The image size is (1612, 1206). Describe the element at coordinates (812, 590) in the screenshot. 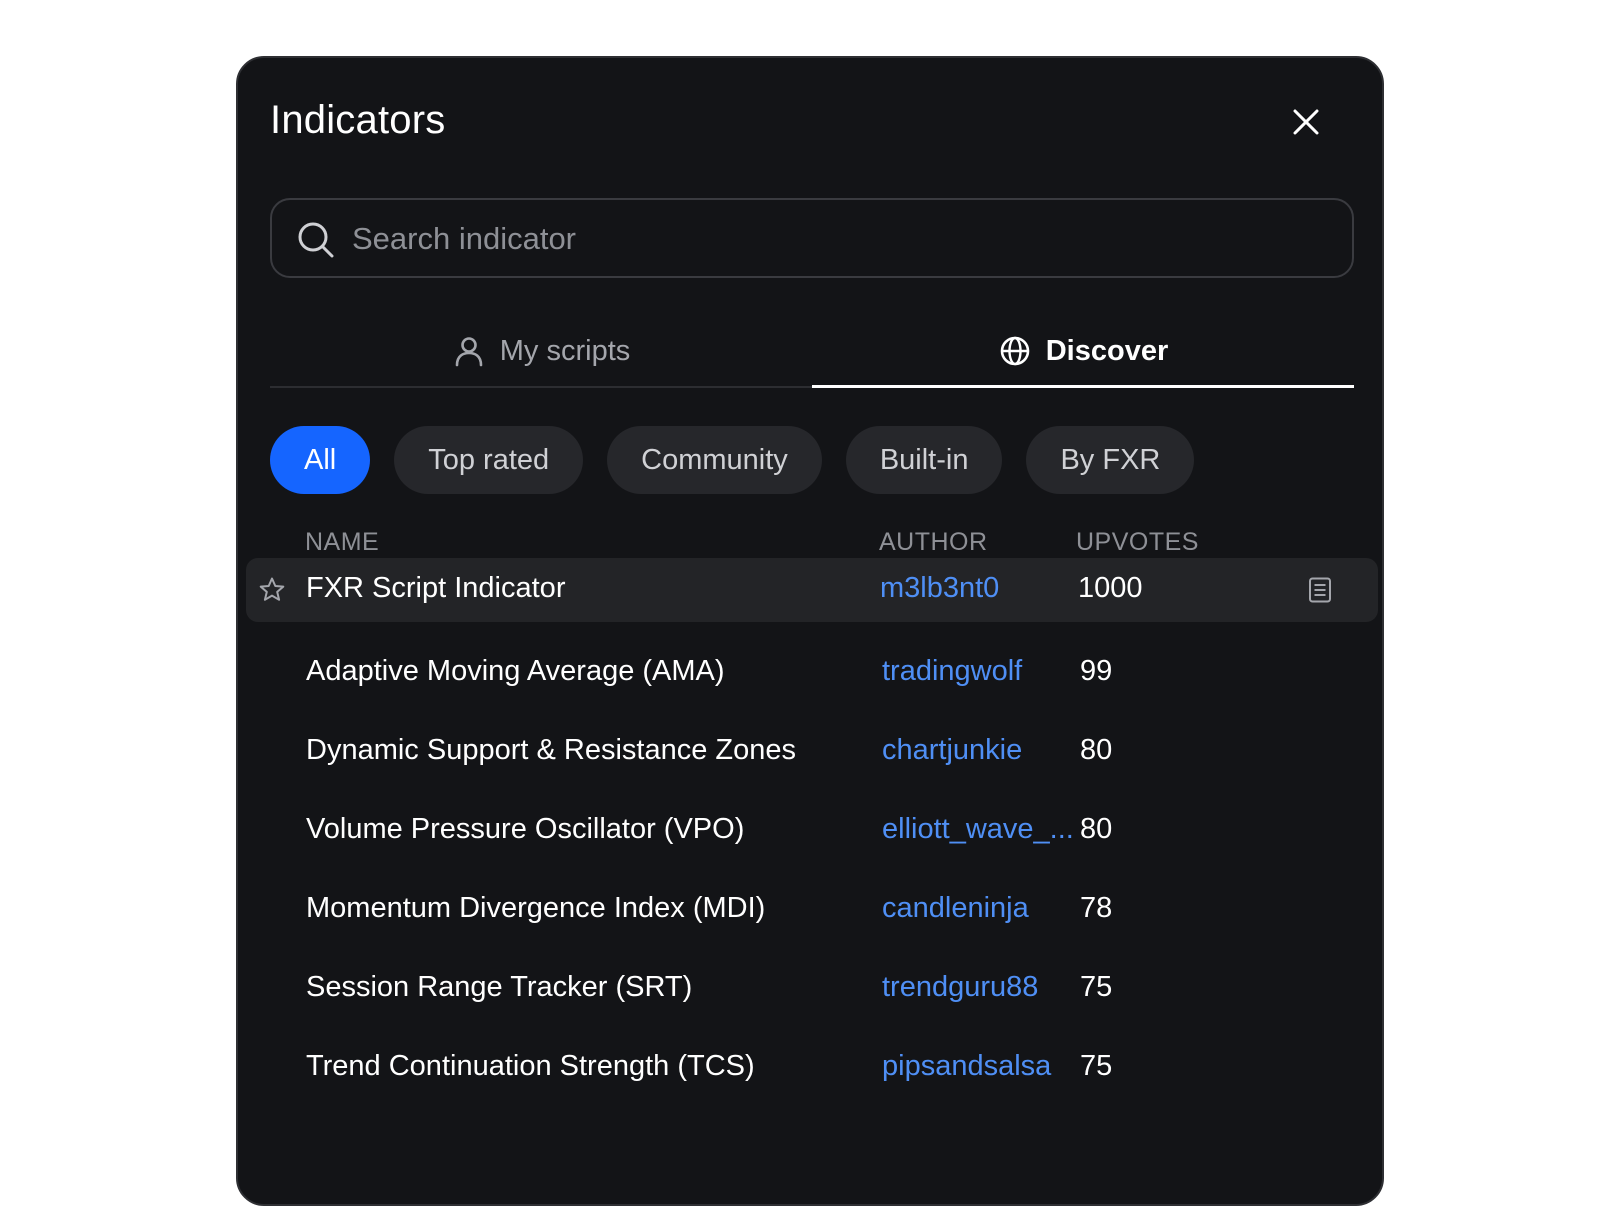

I see `table-row: FXR Script Indicator m3lb3nt0 1000` at that location.